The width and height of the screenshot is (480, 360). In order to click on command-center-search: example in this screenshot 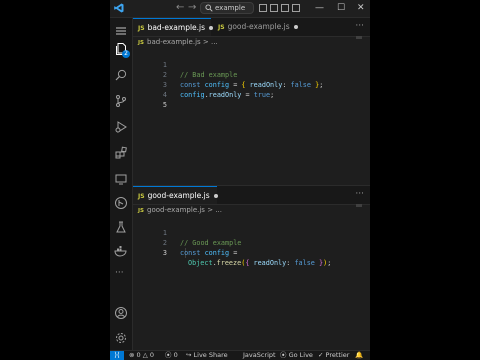, I will do `click(227, 8)`.